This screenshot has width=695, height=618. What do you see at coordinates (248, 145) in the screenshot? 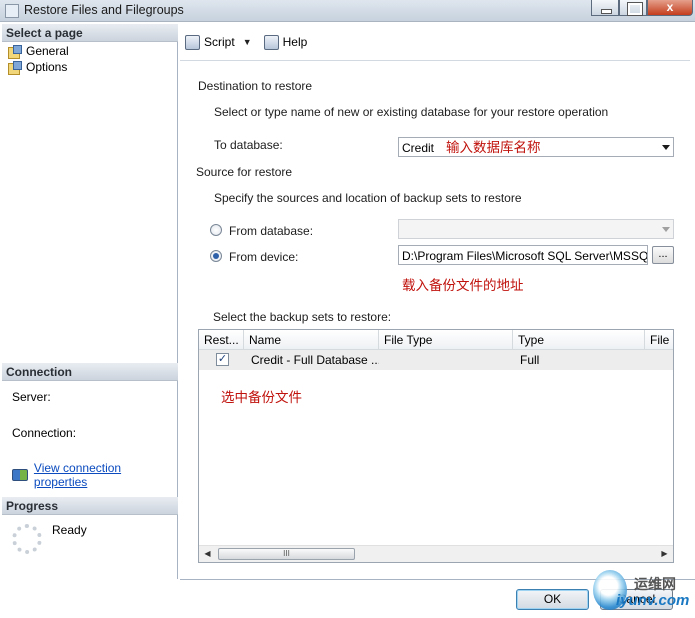
I see `to-database-label: To database:` at bounding box center [248, 145].